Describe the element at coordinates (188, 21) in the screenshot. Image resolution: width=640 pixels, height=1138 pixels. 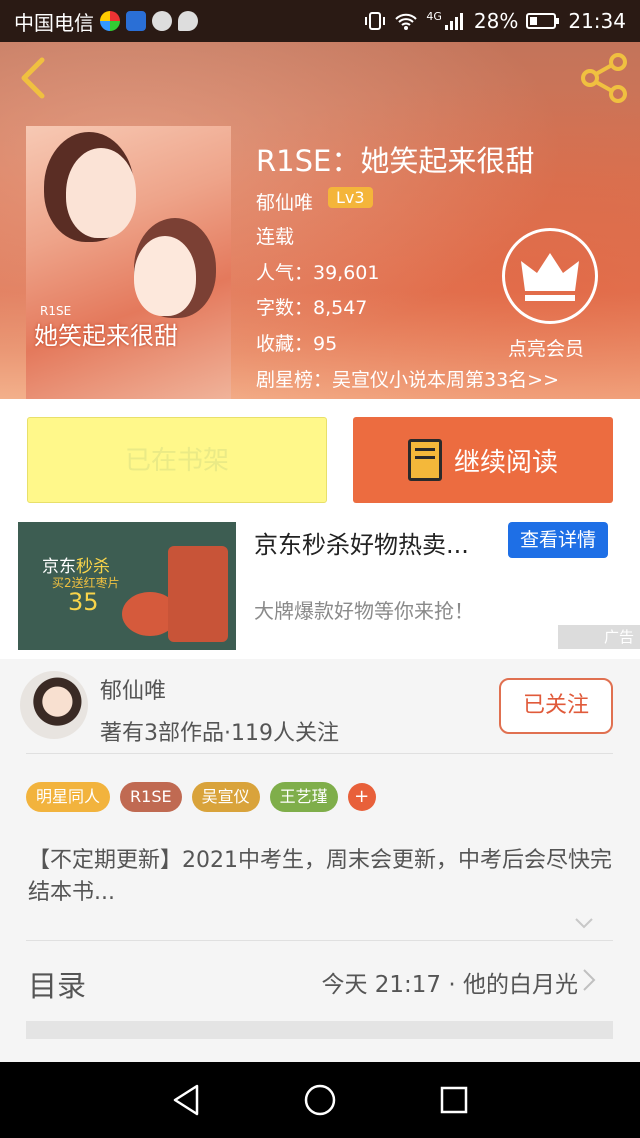
I see `message-icon` at that location.